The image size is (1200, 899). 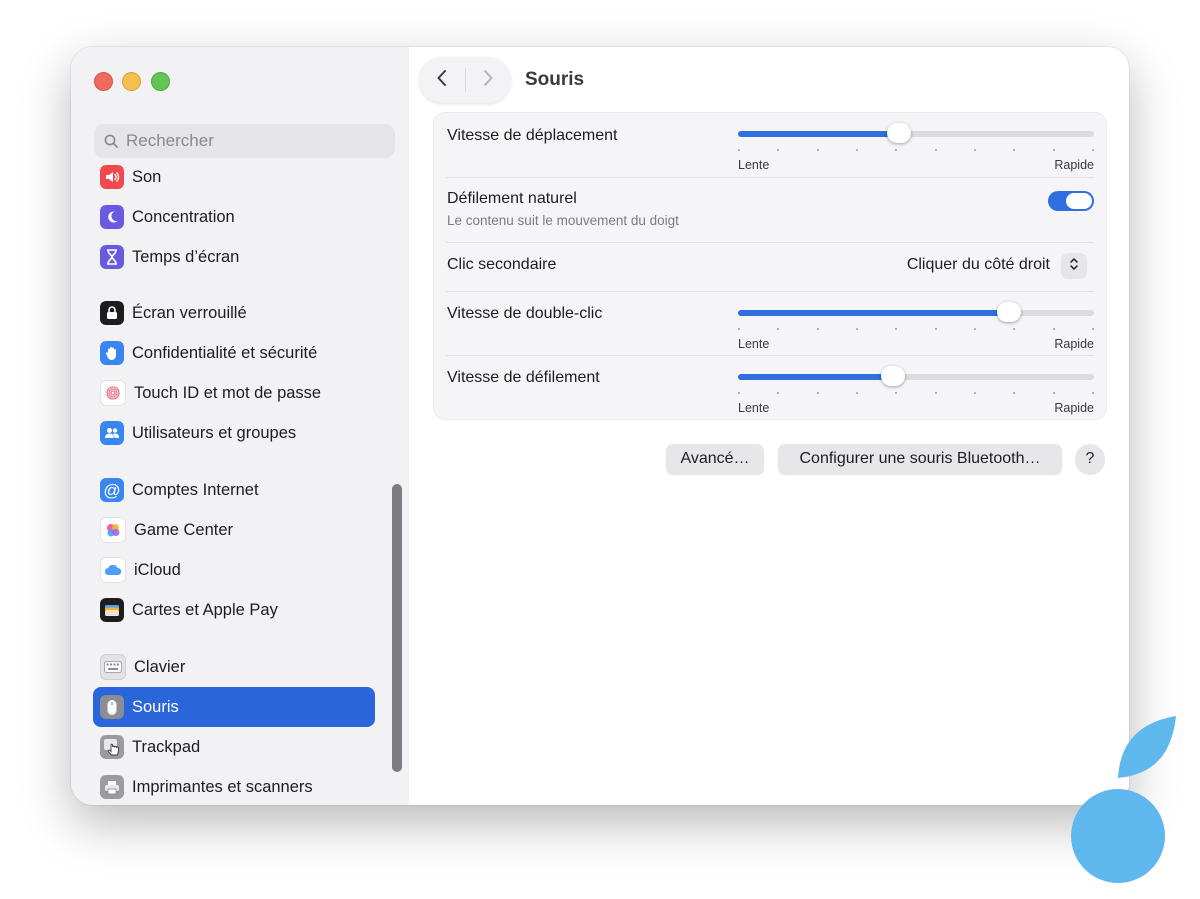 What do you see at coordinates (1079, 201) in the screenshot?
I see `toggle-knob` at bounding box center [1079, 201].